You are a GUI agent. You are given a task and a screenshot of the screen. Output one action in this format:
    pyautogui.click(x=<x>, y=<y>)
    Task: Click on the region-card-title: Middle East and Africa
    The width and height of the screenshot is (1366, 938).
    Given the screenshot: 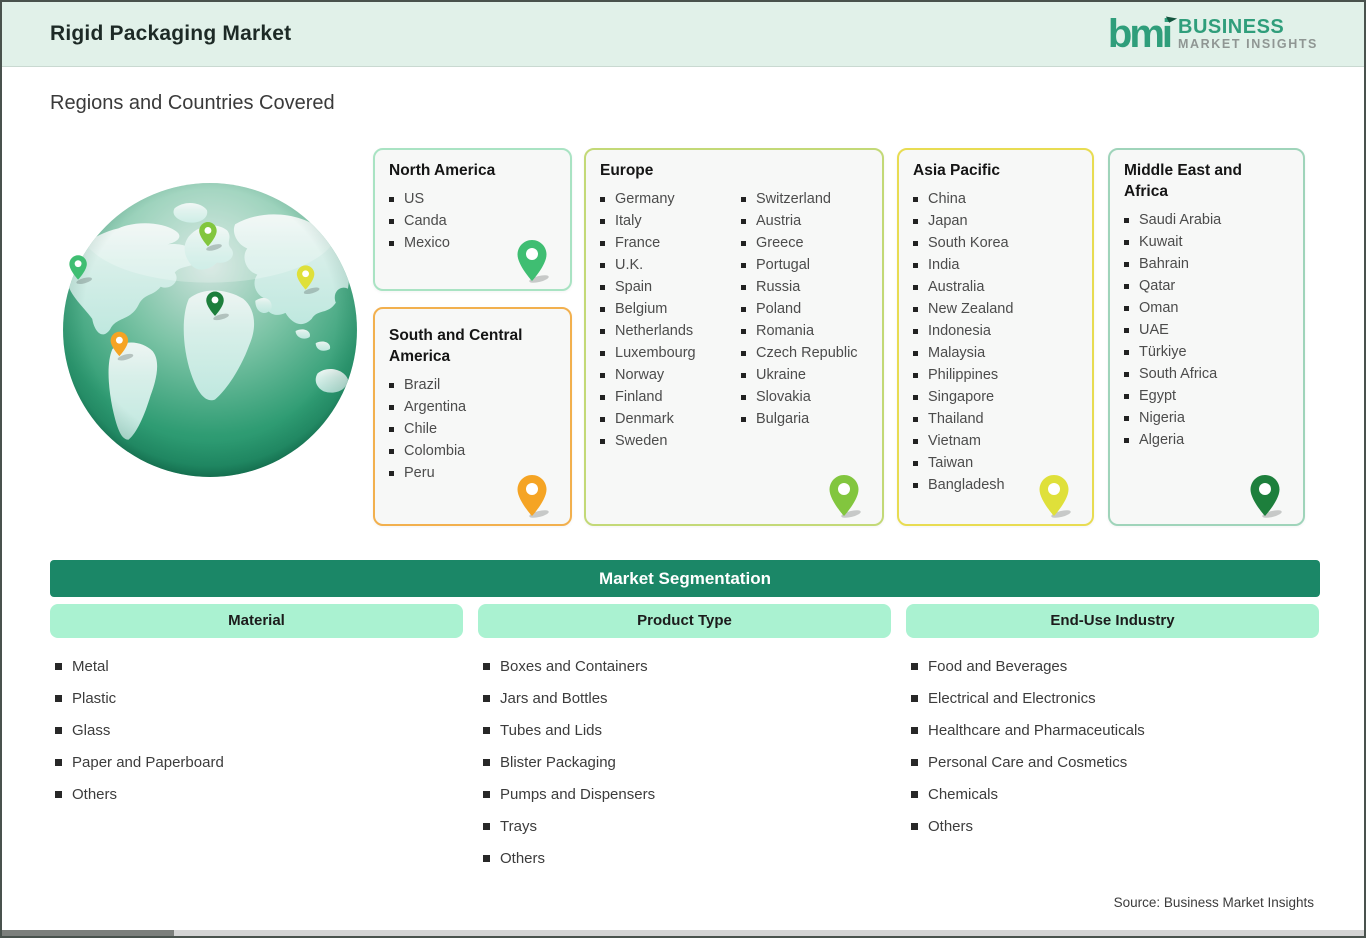 What is the action you would take?
    pyautogui.click(x=1183, y=181)
    